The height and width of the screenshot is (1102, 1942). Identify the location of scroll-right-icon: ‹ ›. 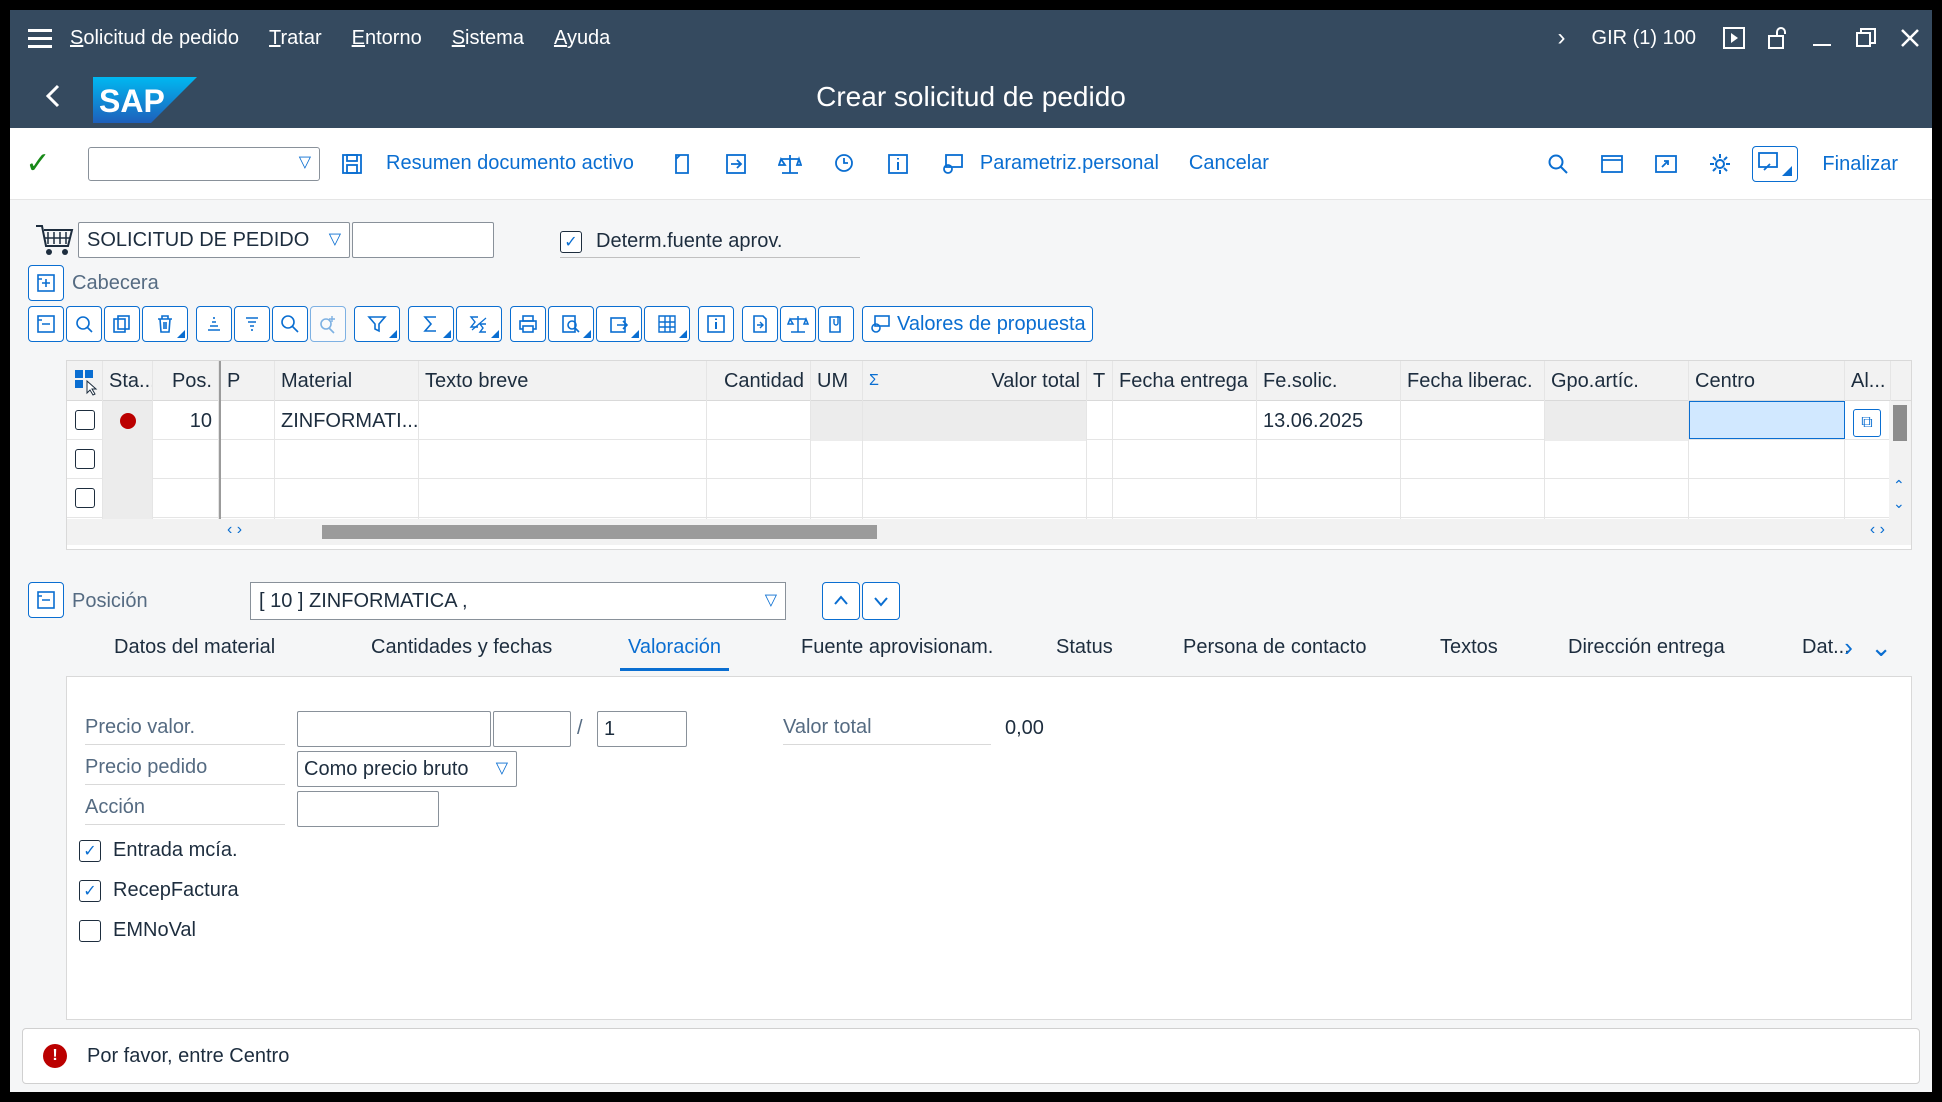
(1877, 530).